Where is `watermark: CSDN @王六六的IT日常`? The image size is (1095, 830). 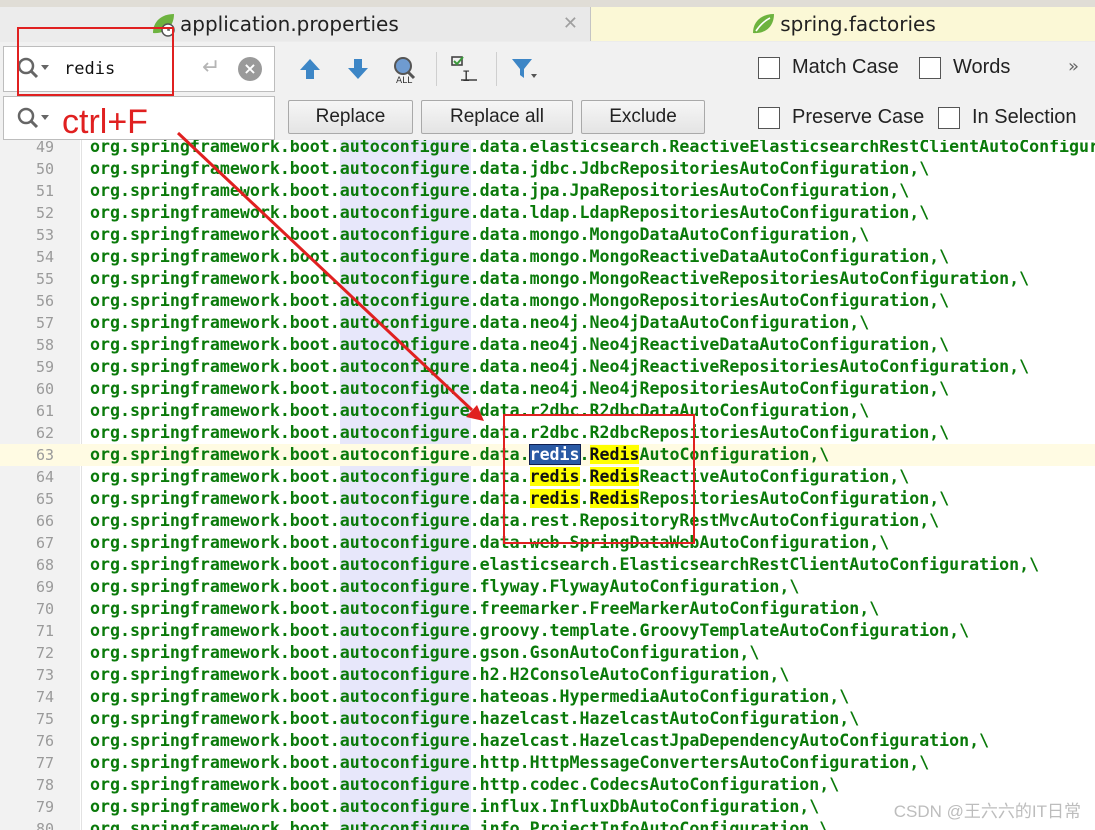
watermark: CSDN @王六六的IT日常 is located at coordinates (987, 811).